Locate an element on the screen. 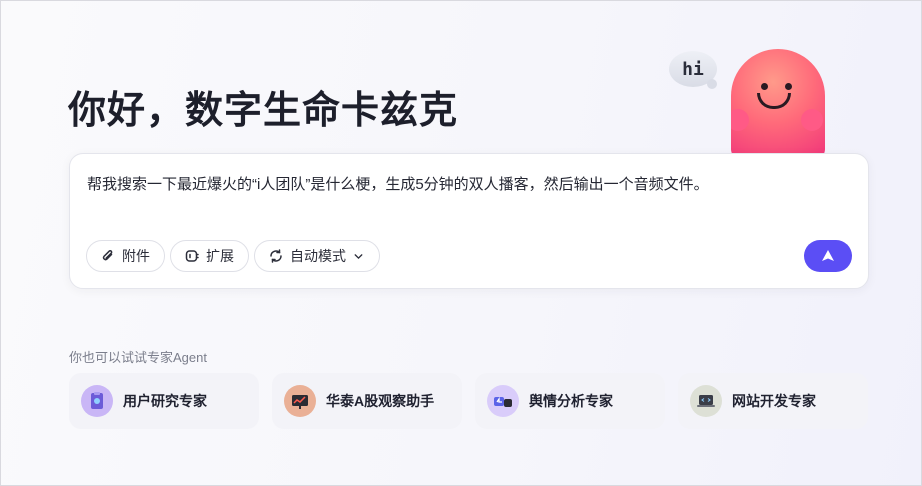  clipboard-avatar-icon is located at coordinates (97, 401).